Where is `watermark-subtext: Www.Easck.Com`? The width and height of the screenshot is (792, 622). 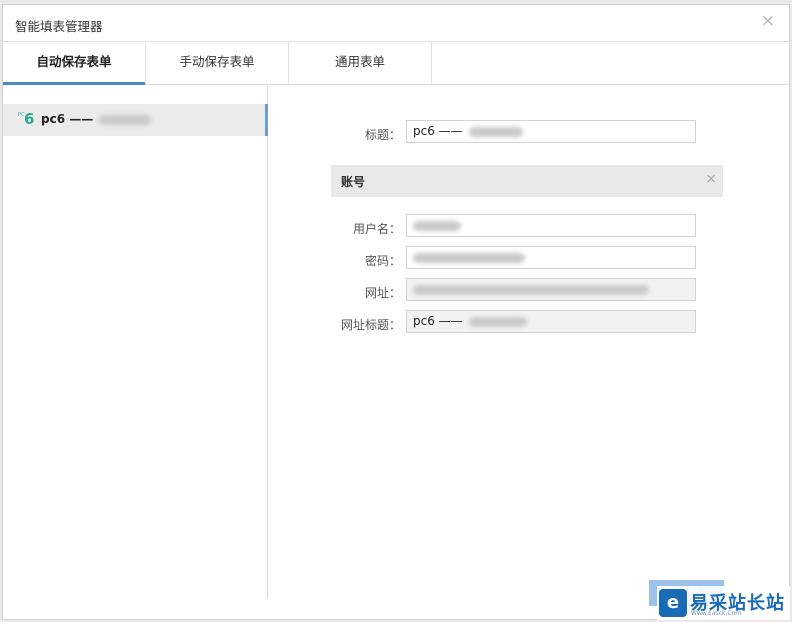
watermark-subtext: Www.Easck.Com is located at coordinates (716, 613).